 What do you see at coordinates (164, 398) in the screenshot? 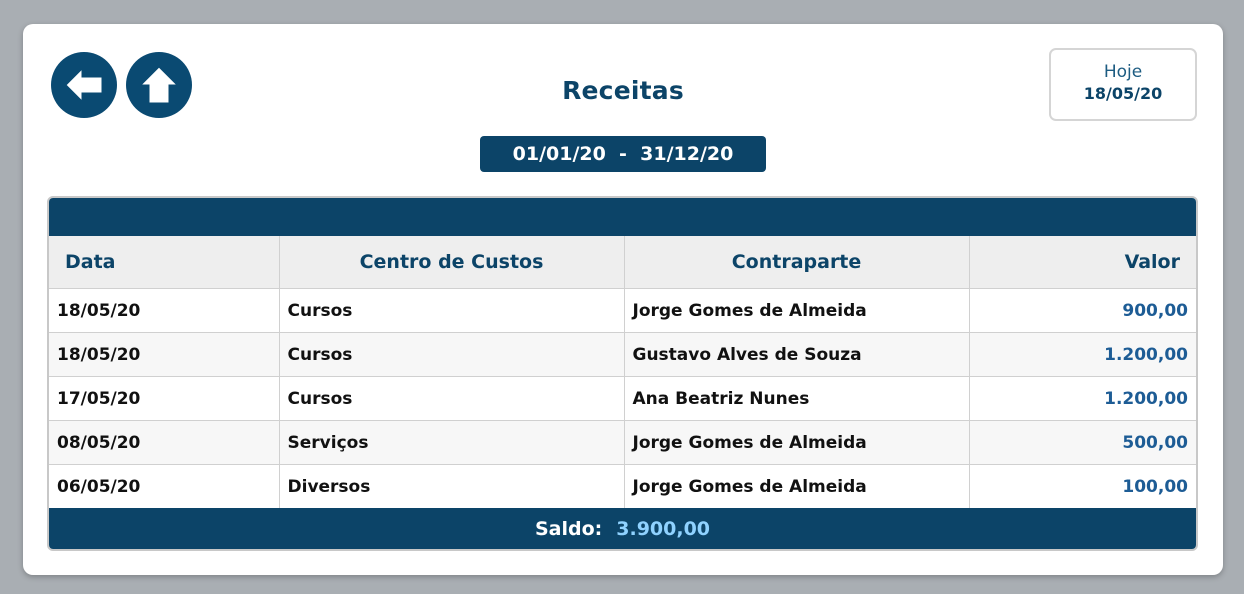
I see `cell-data: 17/05/20` at bounding box center [164, 398].